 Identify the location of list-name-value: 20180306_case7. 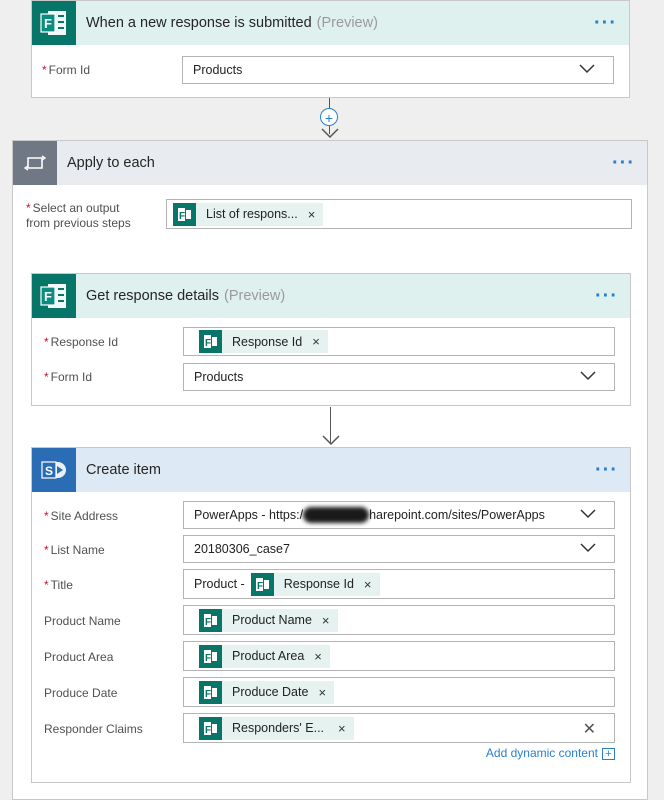
(242, 549).